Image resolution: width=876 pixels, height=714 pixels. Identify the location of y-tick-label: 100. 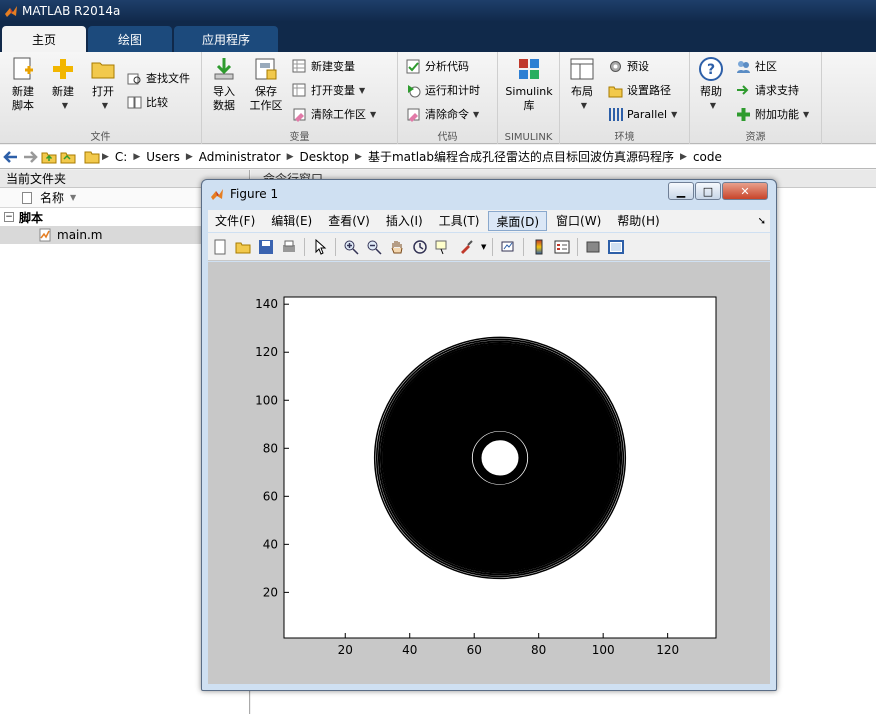
(266, 400).